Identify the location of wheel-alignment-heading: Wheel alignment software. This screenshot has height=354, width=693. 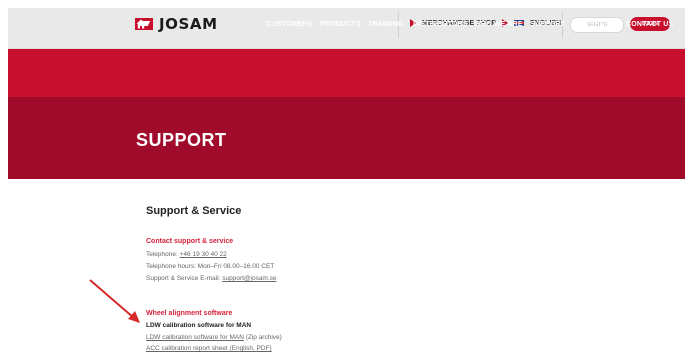
(189, 313).